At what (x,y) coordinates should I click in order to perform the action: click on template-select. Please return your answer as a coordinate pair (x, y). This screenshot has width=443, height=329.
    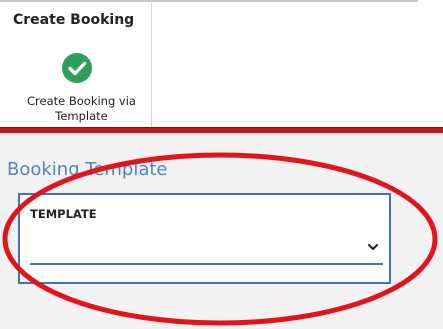
    Looking at the image, I should click on (206, 249).